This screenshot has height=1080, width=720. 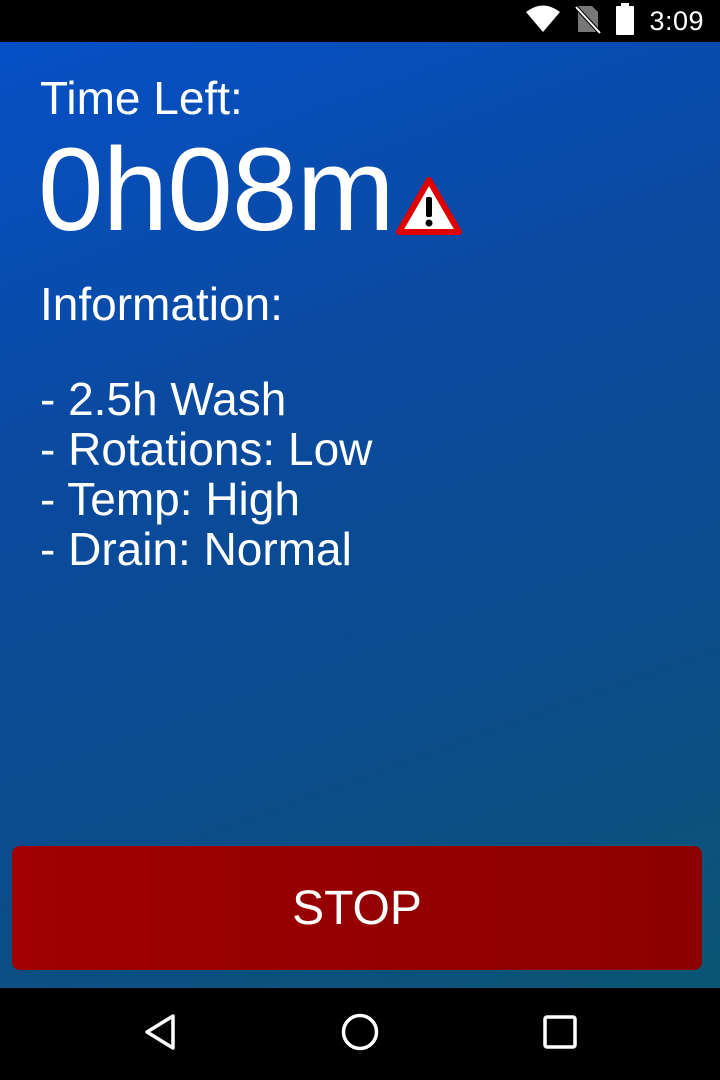 I want to click on recents-button, so click(x=560, y=1034).